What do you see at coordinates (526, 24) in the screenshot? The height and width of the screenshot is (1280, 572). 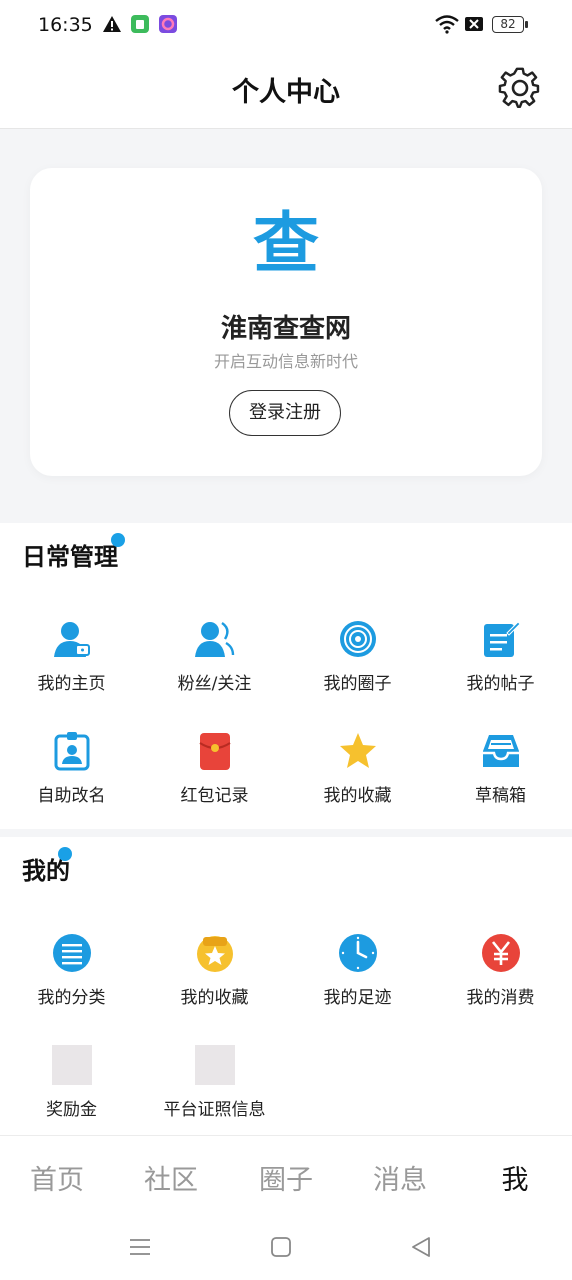 I see `battery-tip` at bounding box center [526, 24].